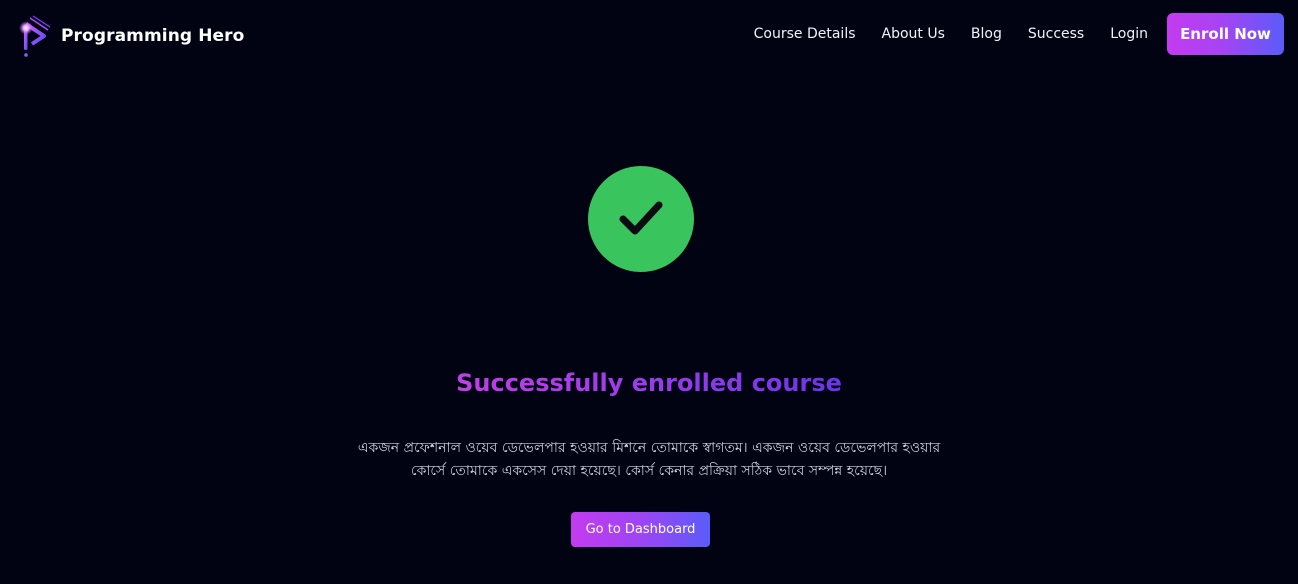 Image resolution: width=1298 pixels, height=584 pixels. I want to click on checkmark-icon, so click(641, 218).